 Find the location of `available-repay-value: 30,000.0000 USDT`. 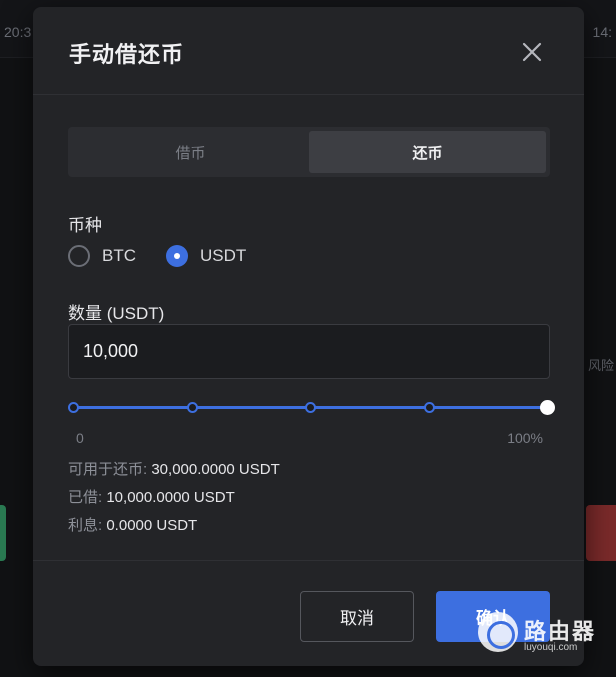

available-repay-value: 30,000.0000 USDT is located at coordinates (215, 469).